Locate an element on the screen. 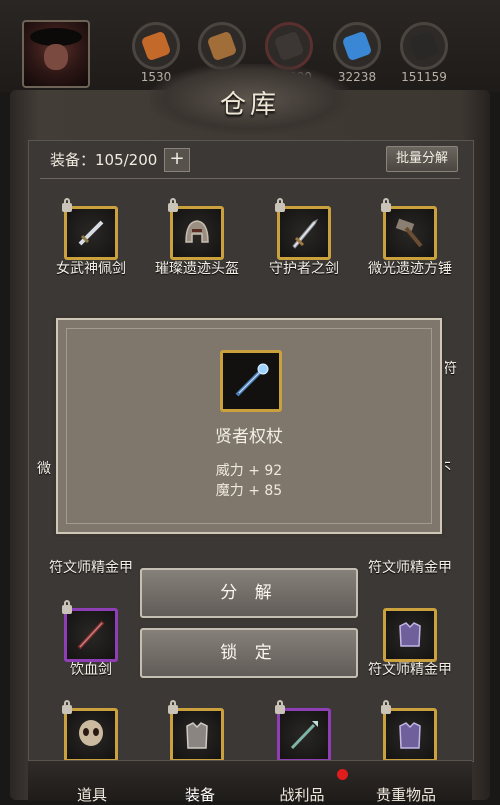 The width and height of the screenshot is (500, 805). notification-dot is located at coordinates (342, 774).